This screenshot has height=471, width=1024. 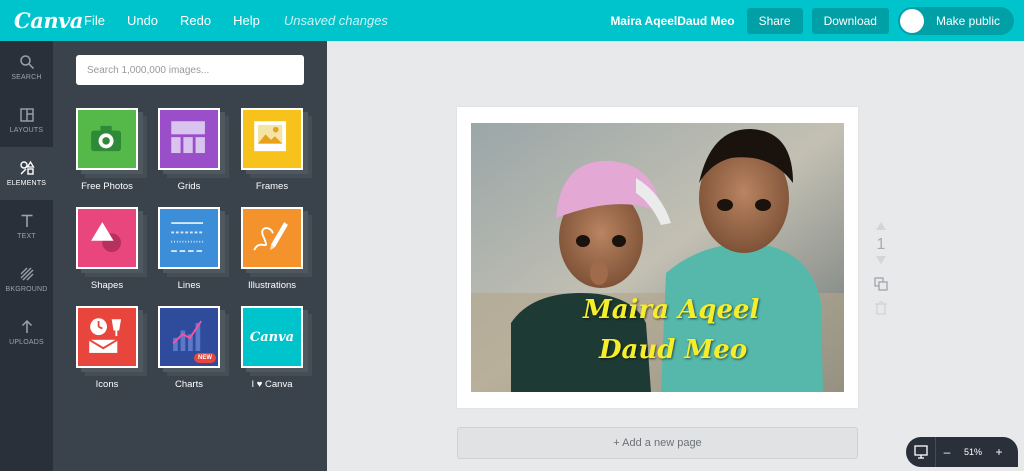 What do you see at coordinates (195, 20) in the screenshot?
I see `menu-redo: Redo` at bounding box center [195, 20].